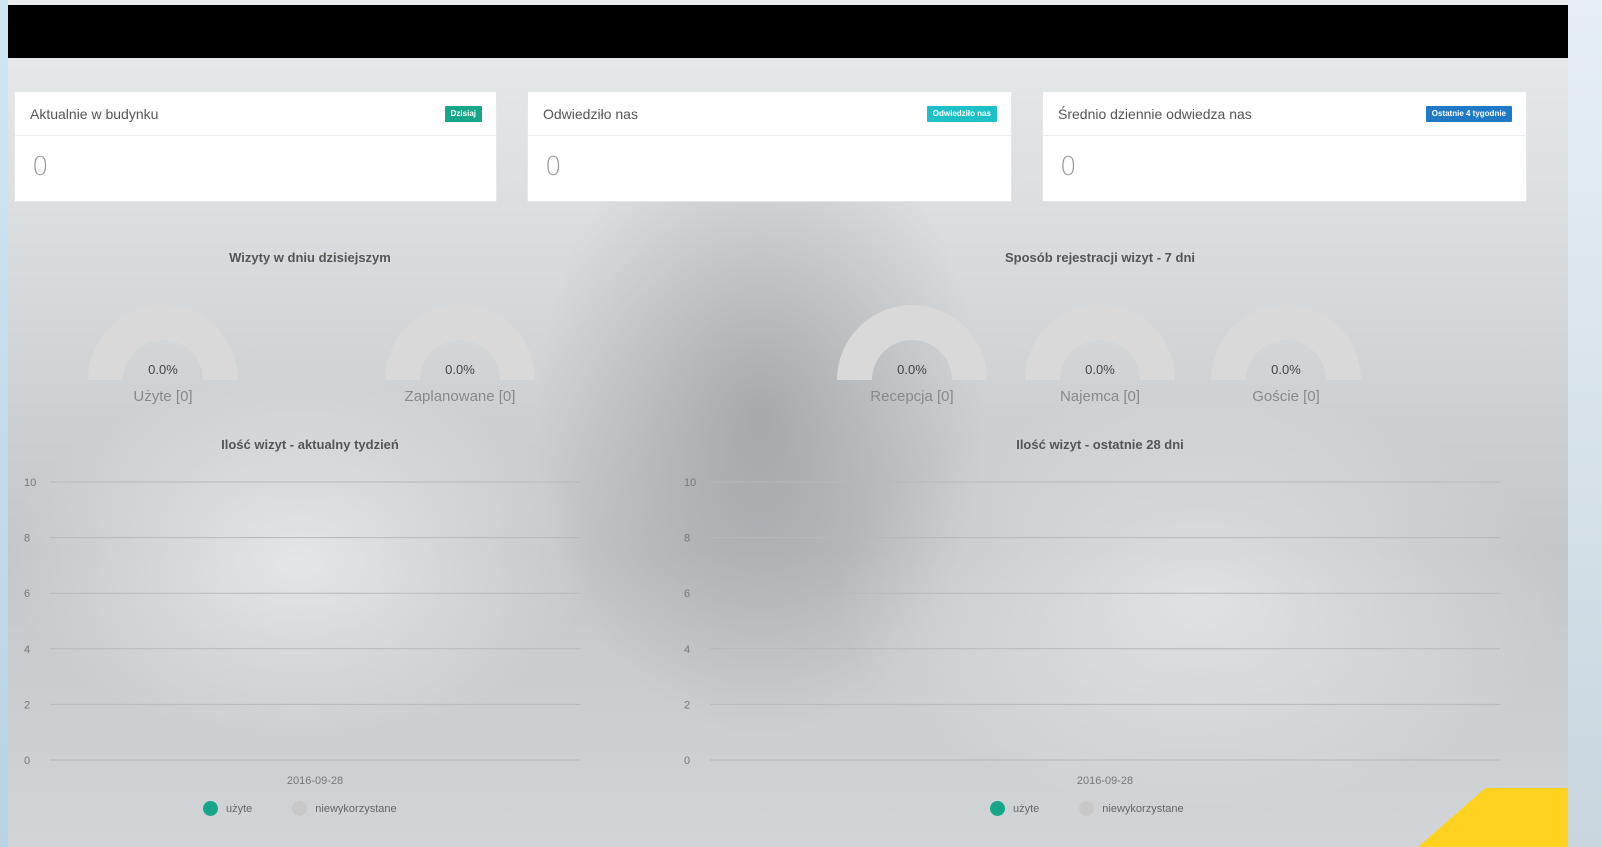 This screenshot has width=1602, height=847. Describe the element at coordinates (1100, 355) in the screenshot. I see `gauge-tenant: 0.0% Najemca [0]` at that location.